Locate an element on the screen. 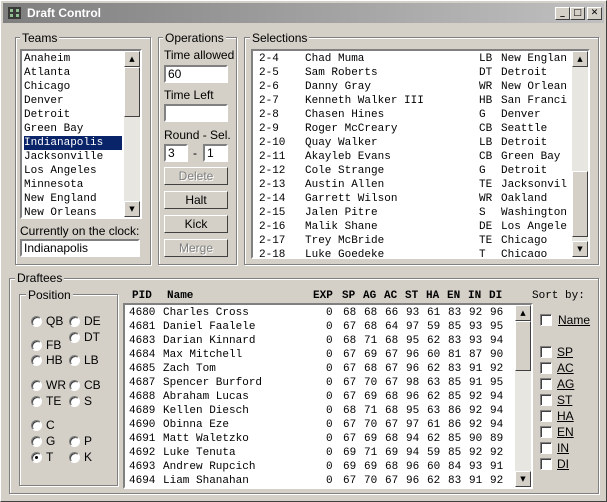 The image size is (607, 502). selection-row: 2-14 Garrett Wilson WR Oakland is located at coordinates (412, 199).